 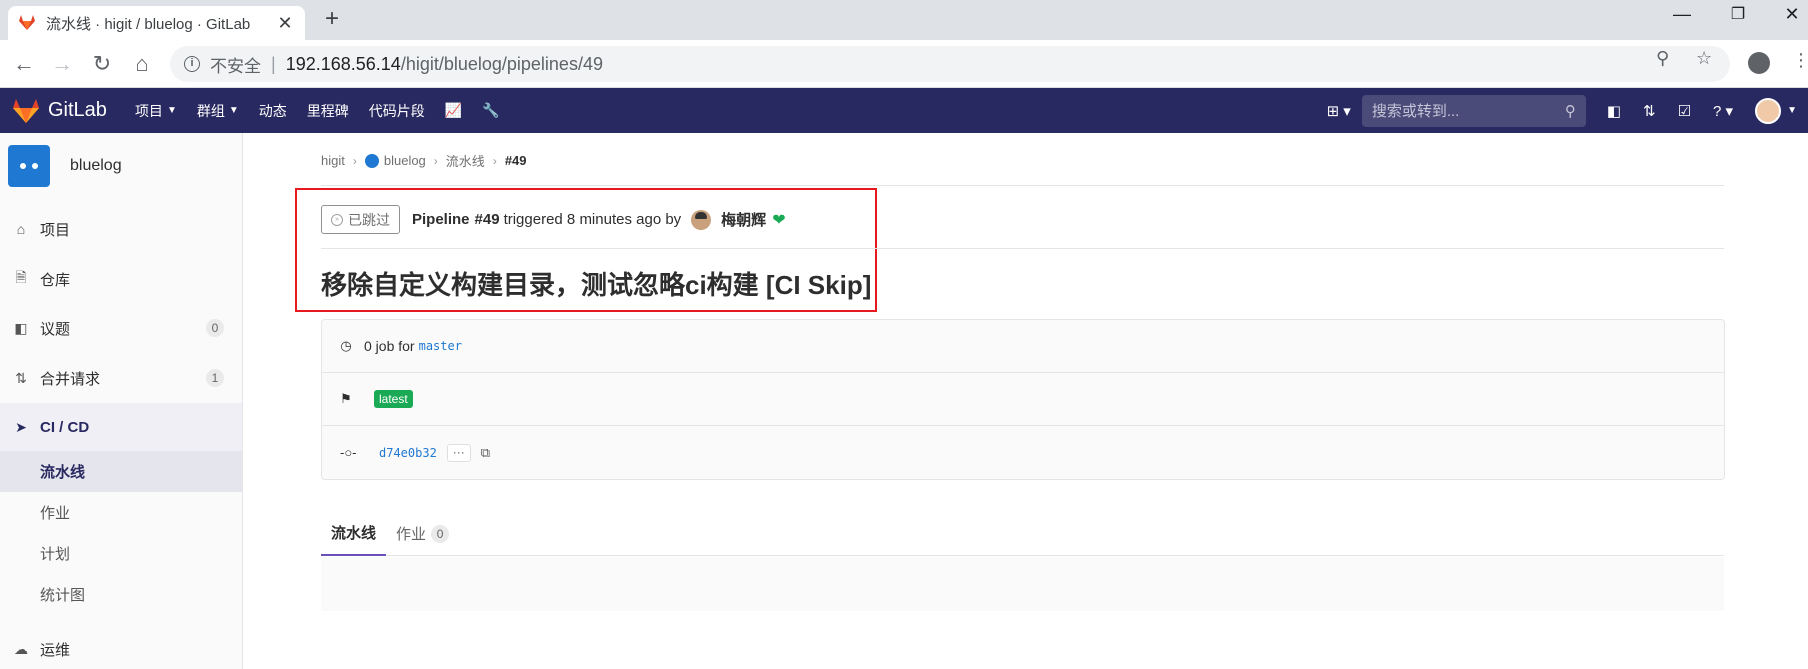 I want to click on gitlab-logo: GitLab, so click(x=59, y=111).